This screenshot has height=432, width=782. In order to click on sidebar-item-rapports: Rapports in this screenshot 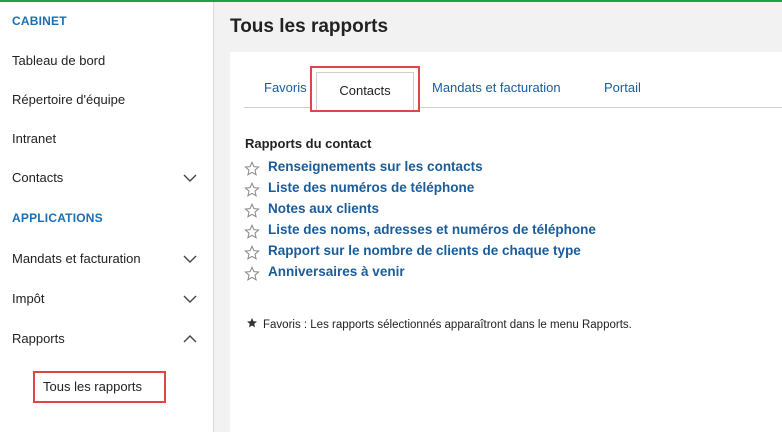, I will do `click(106, 339)`.